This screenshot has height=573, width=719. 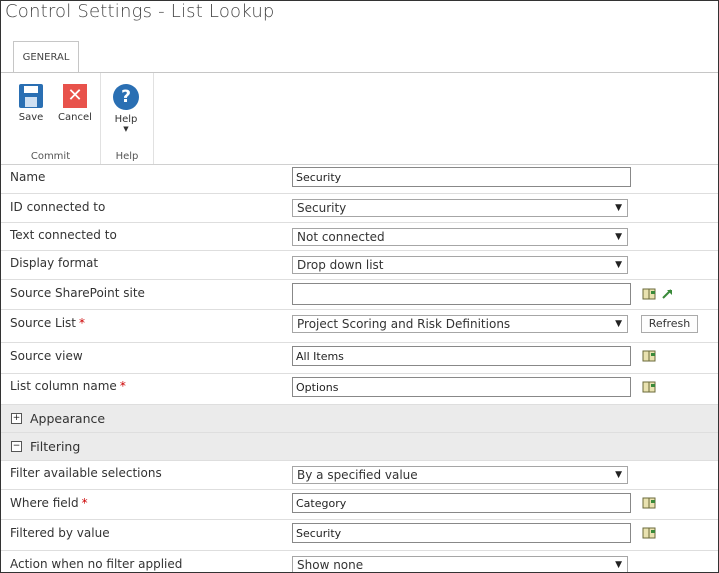 I want to click on row-list-column: List column name * Options, so click(x=359, y=389).